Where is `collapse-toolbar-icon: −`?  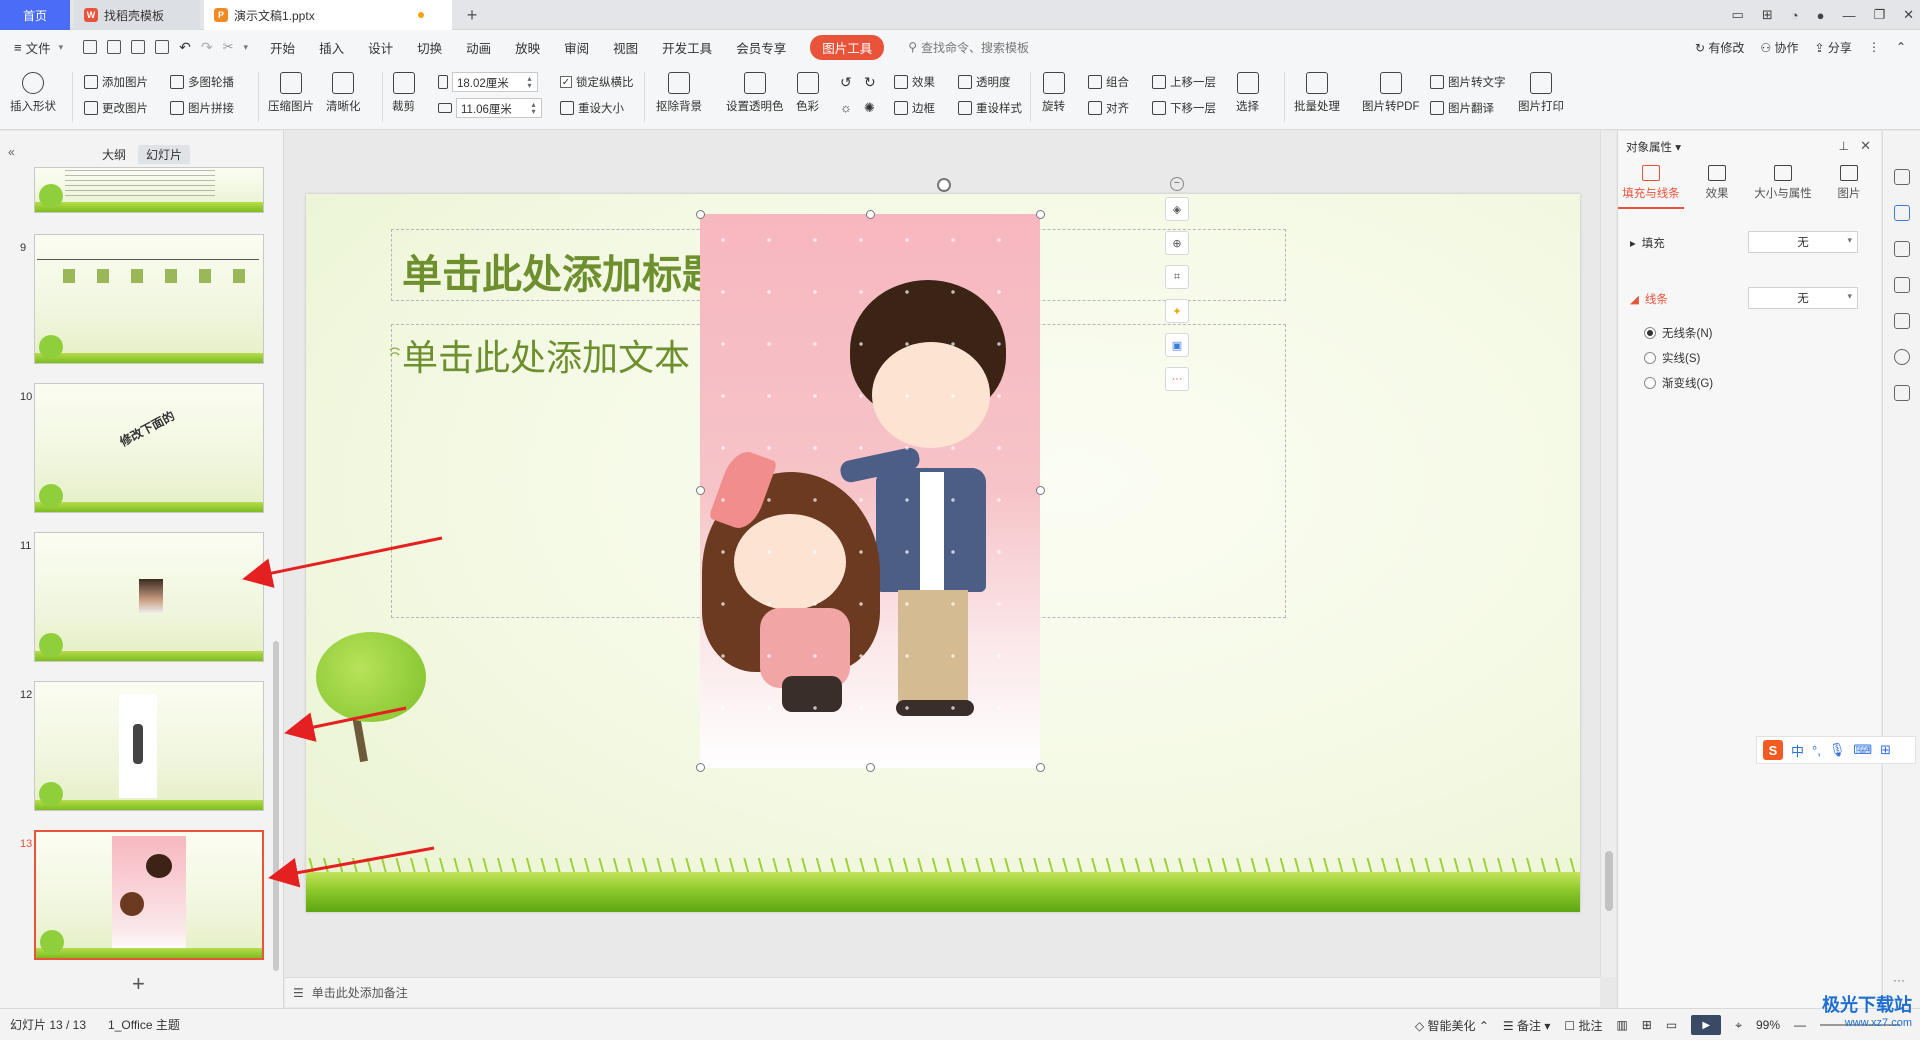
collapse-toolbar-icon: − is located at coordinates (1177, 184).